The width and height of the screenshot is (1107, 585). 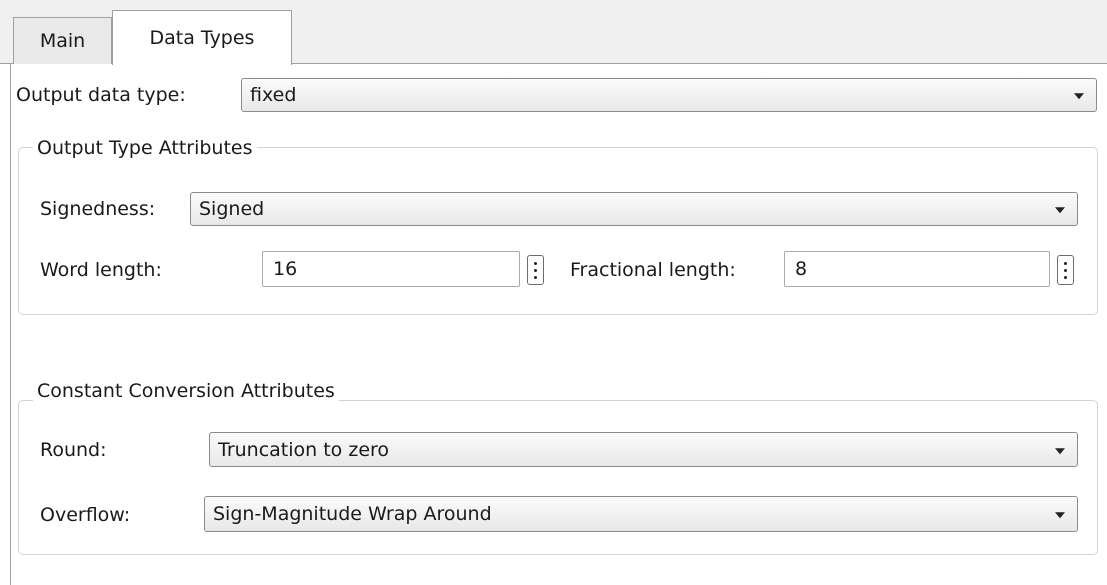 I want to click on tab-data-types: Data Types, so click(x=202, y=37).